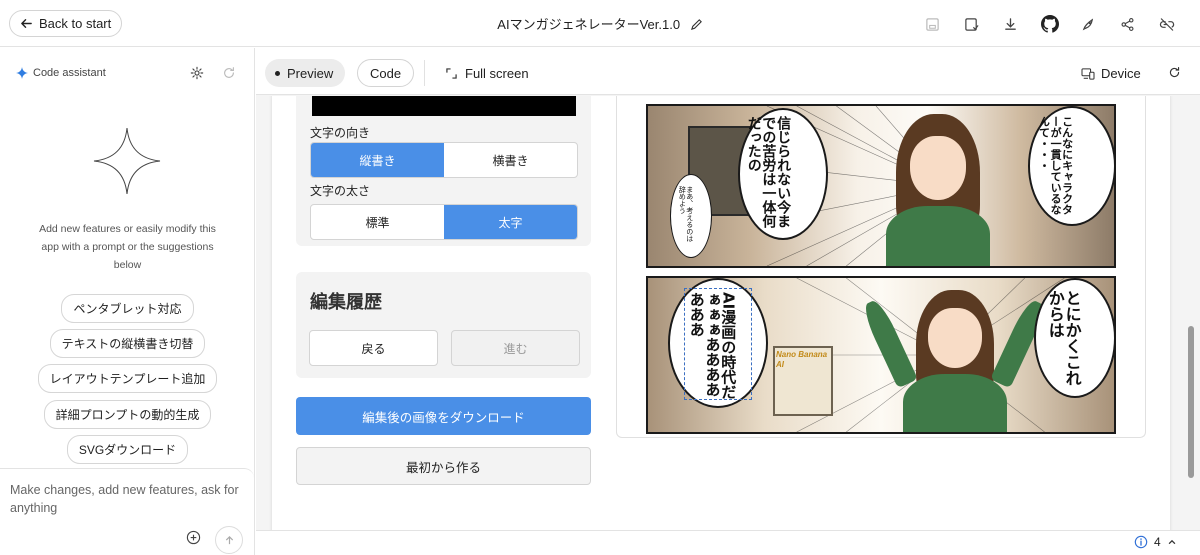 This screenshot has height=555, width=1200. What do you see at coordinates (1172, 542) in the screenshot?
I see `chevron-up-icon` at bounding box center [1172, 542].